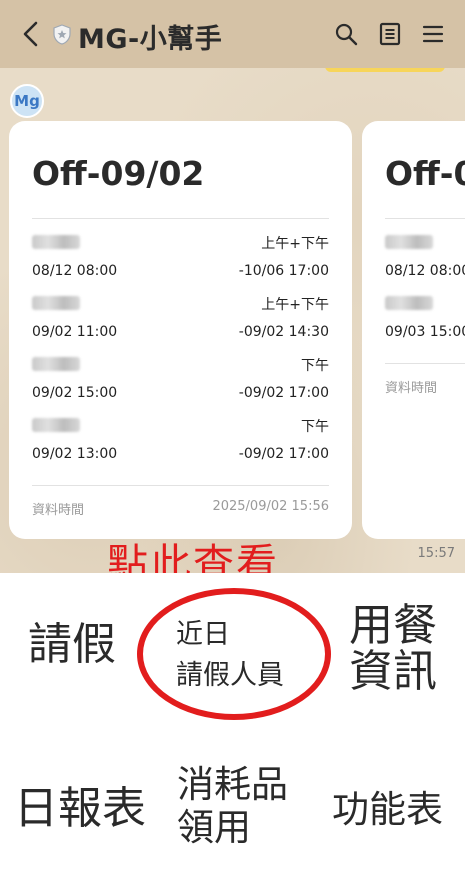  I want to click on menu-function-table: 功能表, so click(387, 810).